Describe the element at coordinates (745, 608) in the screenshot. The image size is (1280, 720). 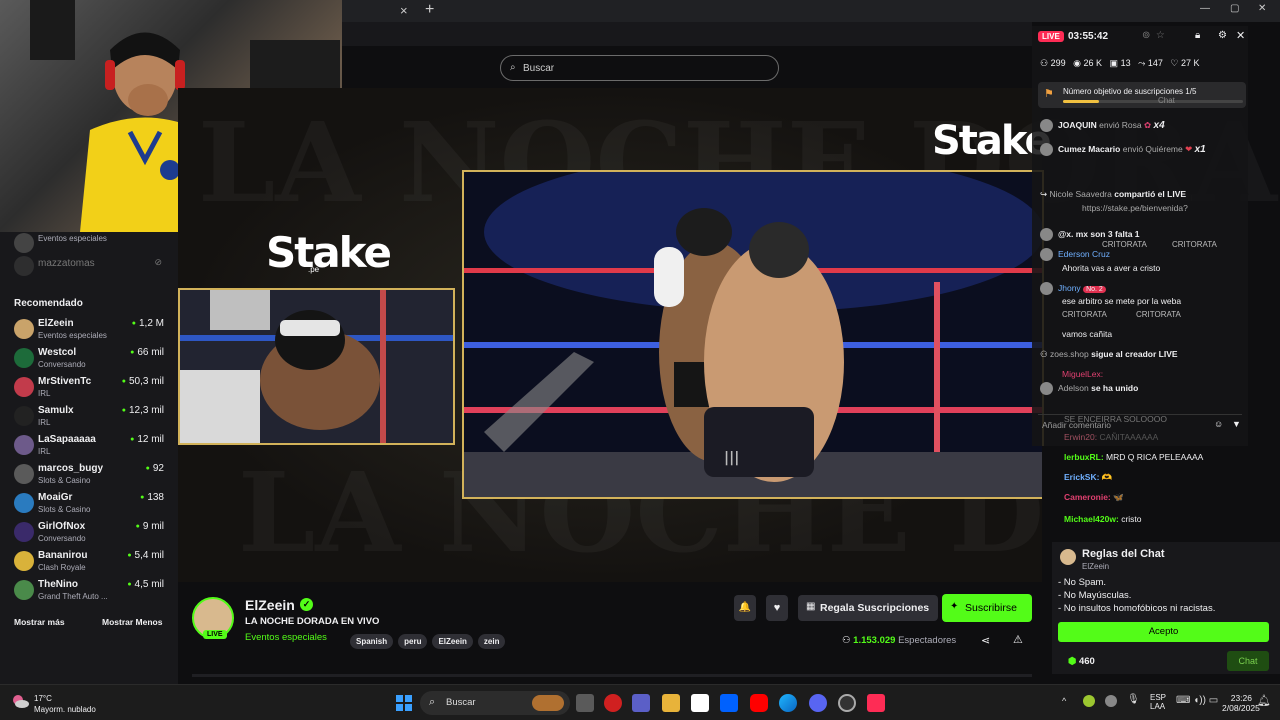
I see `notification-bell-icon: 🔔` at that location.